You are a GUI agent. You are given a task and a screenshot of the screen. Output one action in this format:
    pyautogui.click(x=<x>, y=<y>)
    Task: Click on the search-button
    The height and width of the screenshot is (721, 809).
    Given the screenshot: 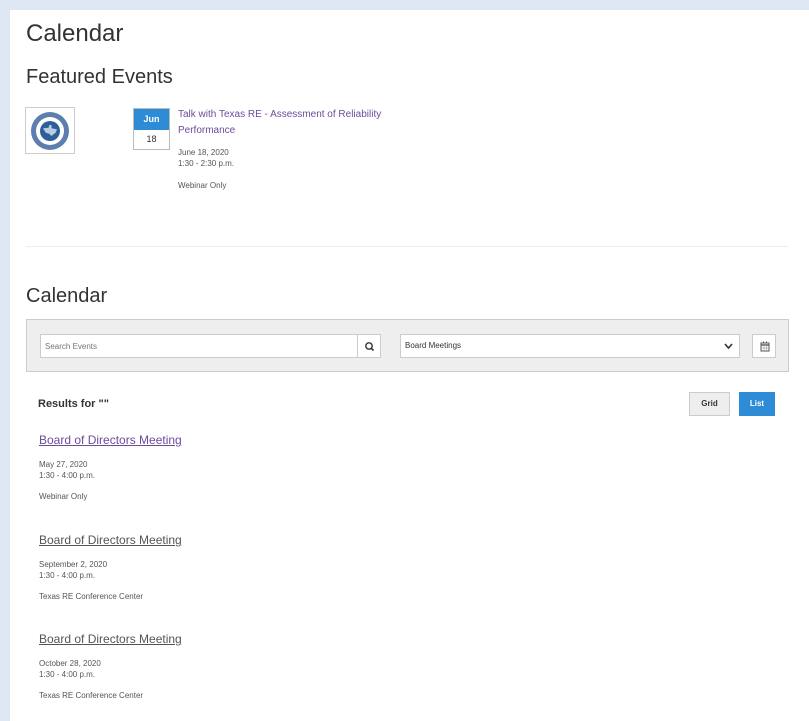 What is the action you would take?
    pyautogui.click(x=369, y=346)
    